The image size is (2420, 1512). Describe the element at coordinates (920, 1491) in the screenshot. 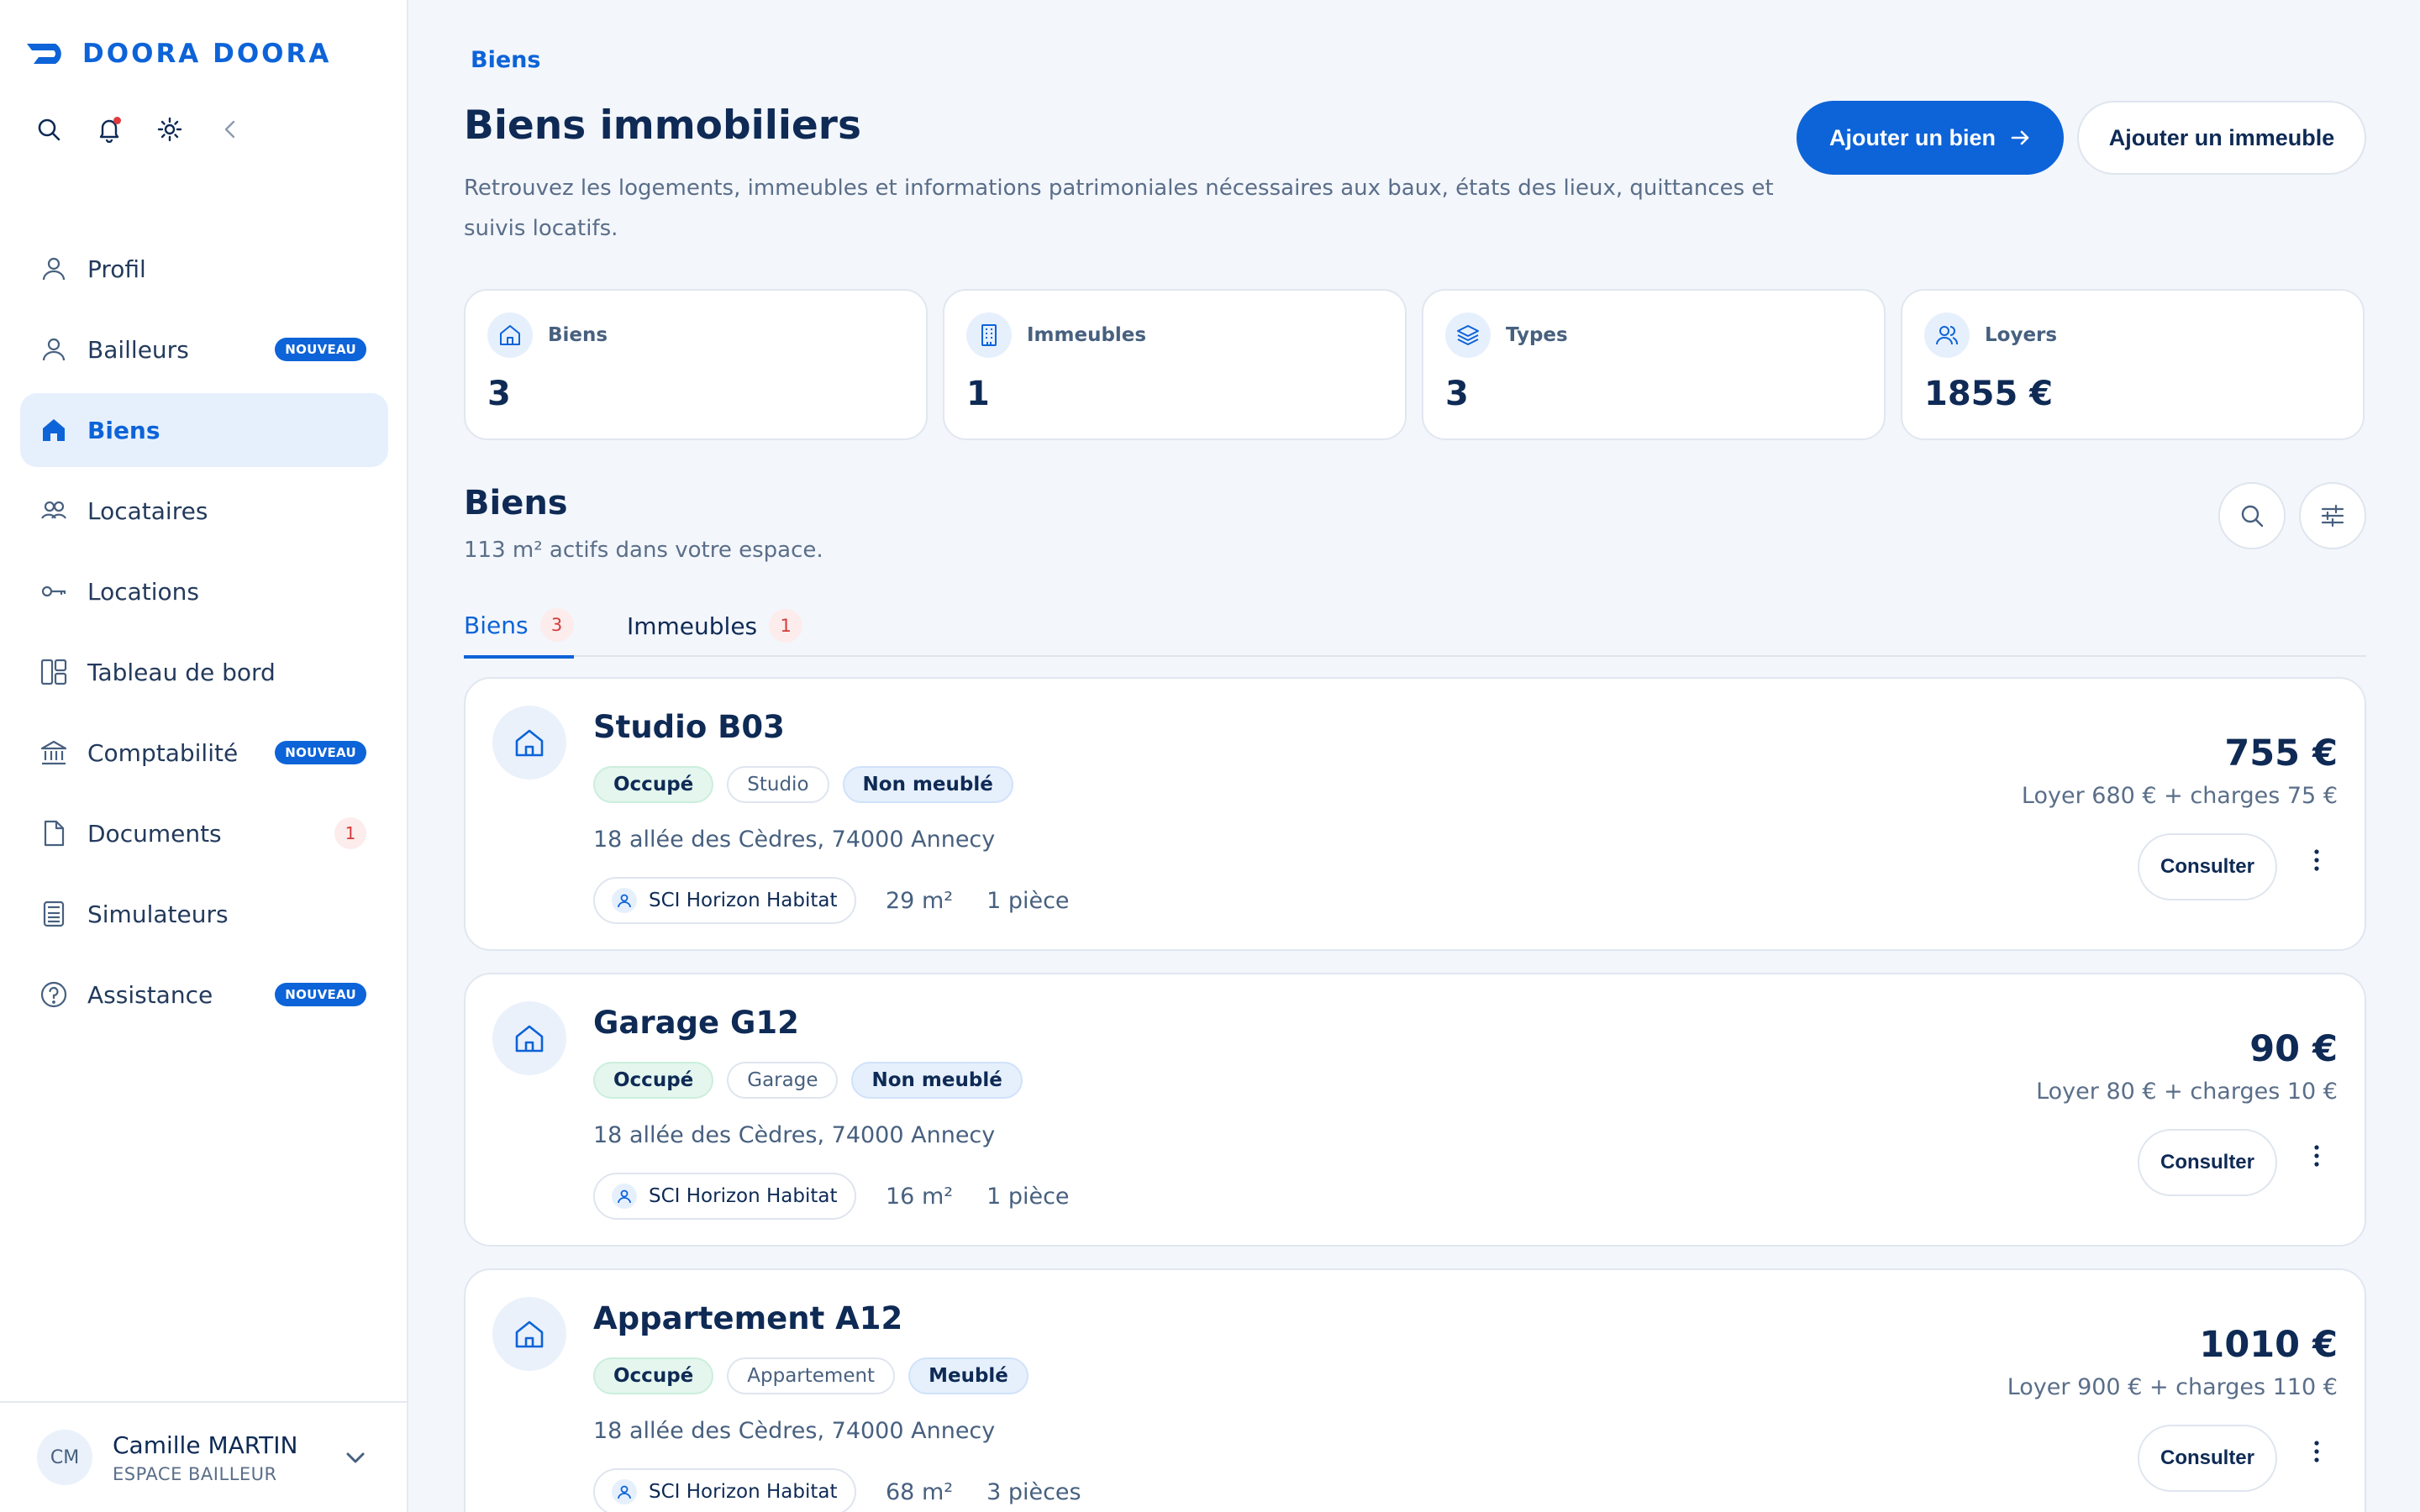

I see `property-surface: 68 m²` at that location.